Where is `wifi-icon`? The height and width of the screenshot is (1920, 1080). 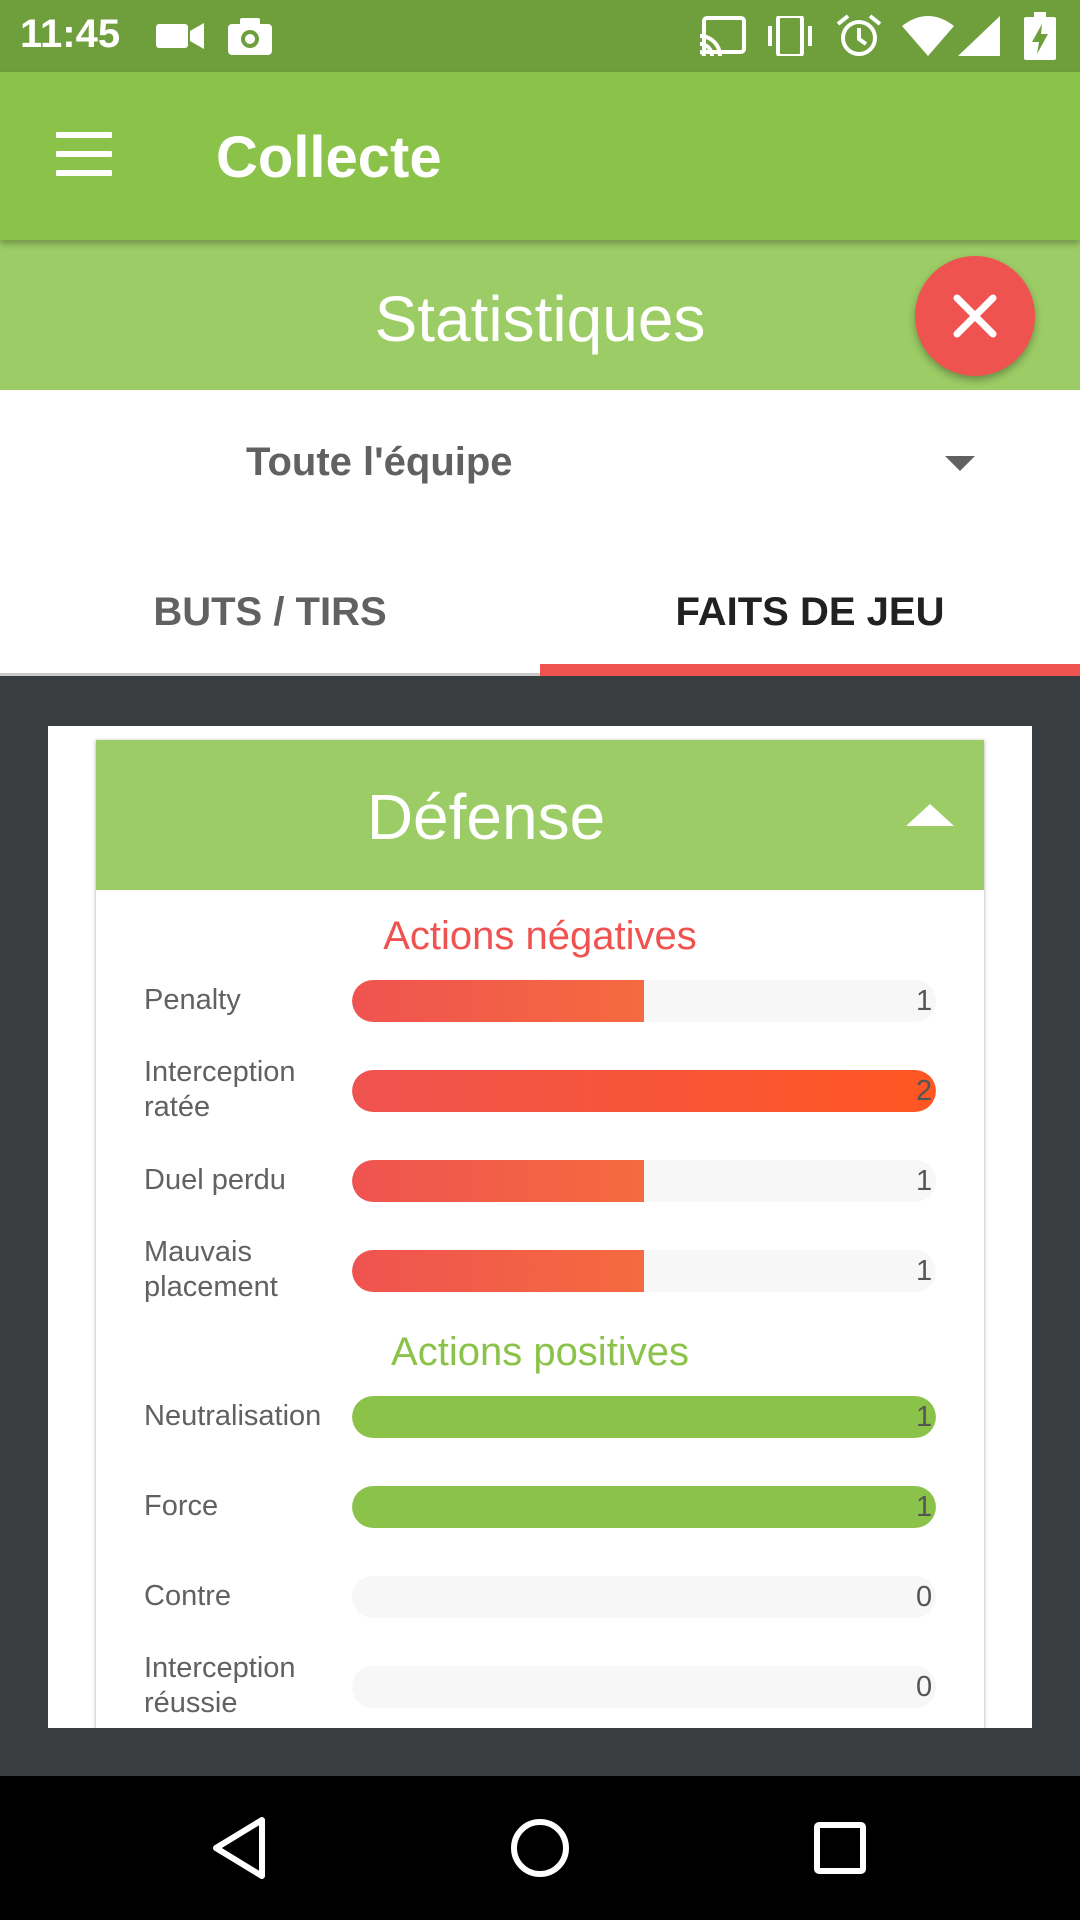
wifi-icon is located at coordinates (928, 36).